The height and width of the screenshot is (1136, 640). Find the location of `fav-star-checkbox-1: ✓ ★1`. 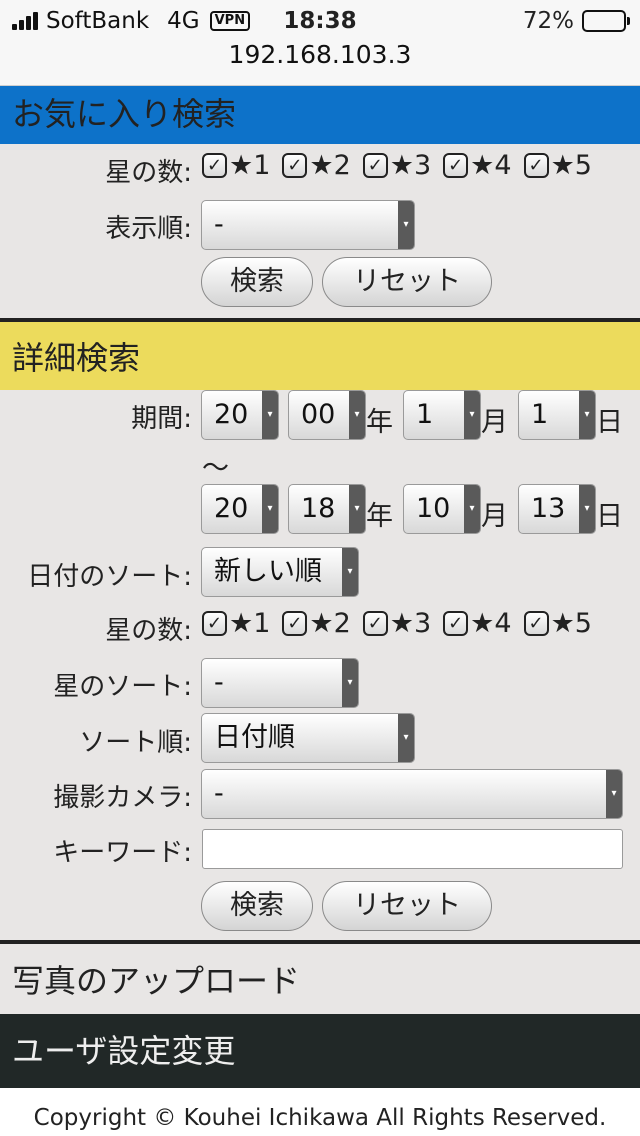

fav-star-checkbox-1: ✓ ★1 is located at coordinates (236, 165).